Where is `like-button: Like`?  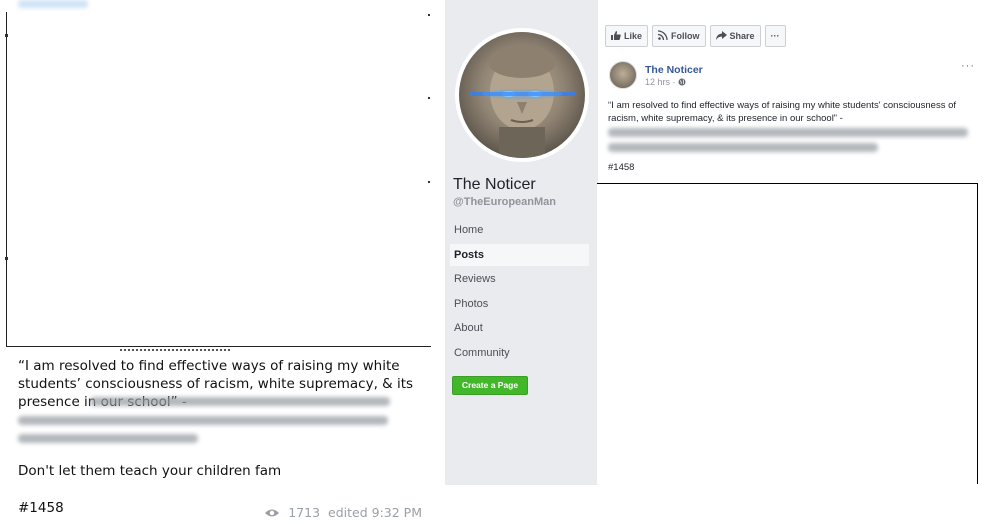 like-button: Like is located at coordinates (627, 36).